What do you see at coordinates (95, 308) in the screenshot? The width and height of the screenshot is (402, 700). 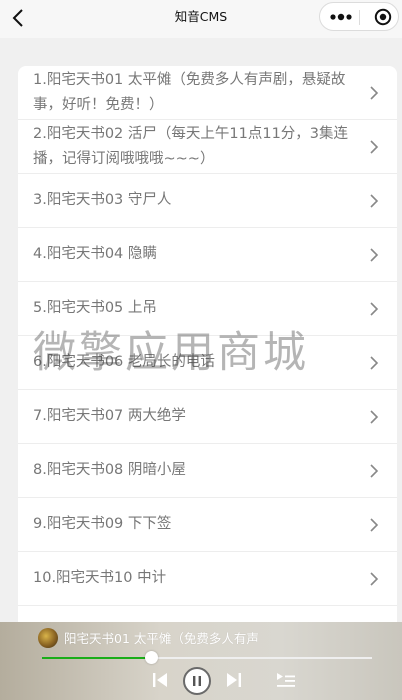 I see `episode-title: 5.阳宅天书05 上吊` at bounding box center [95, 308].